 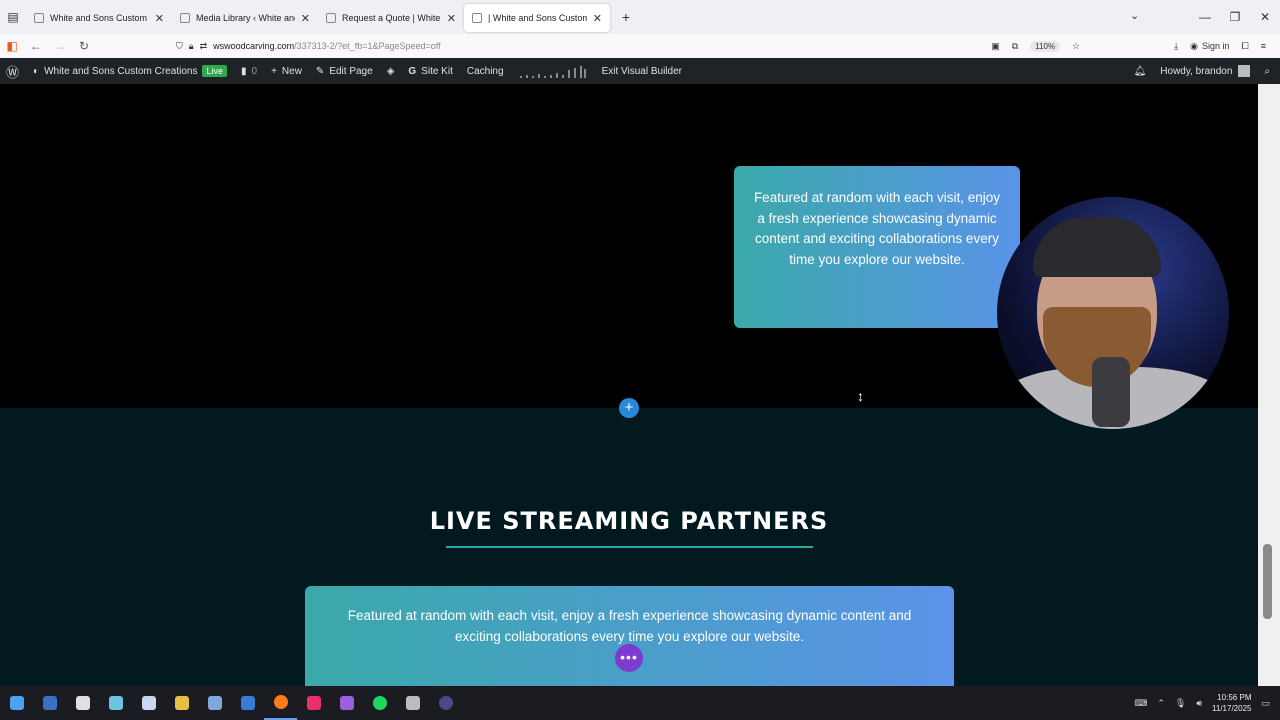 What do you see at coordinates (247, 703) in the screenshot?
I see `app-4-icon` at bounding box center [247, 703].